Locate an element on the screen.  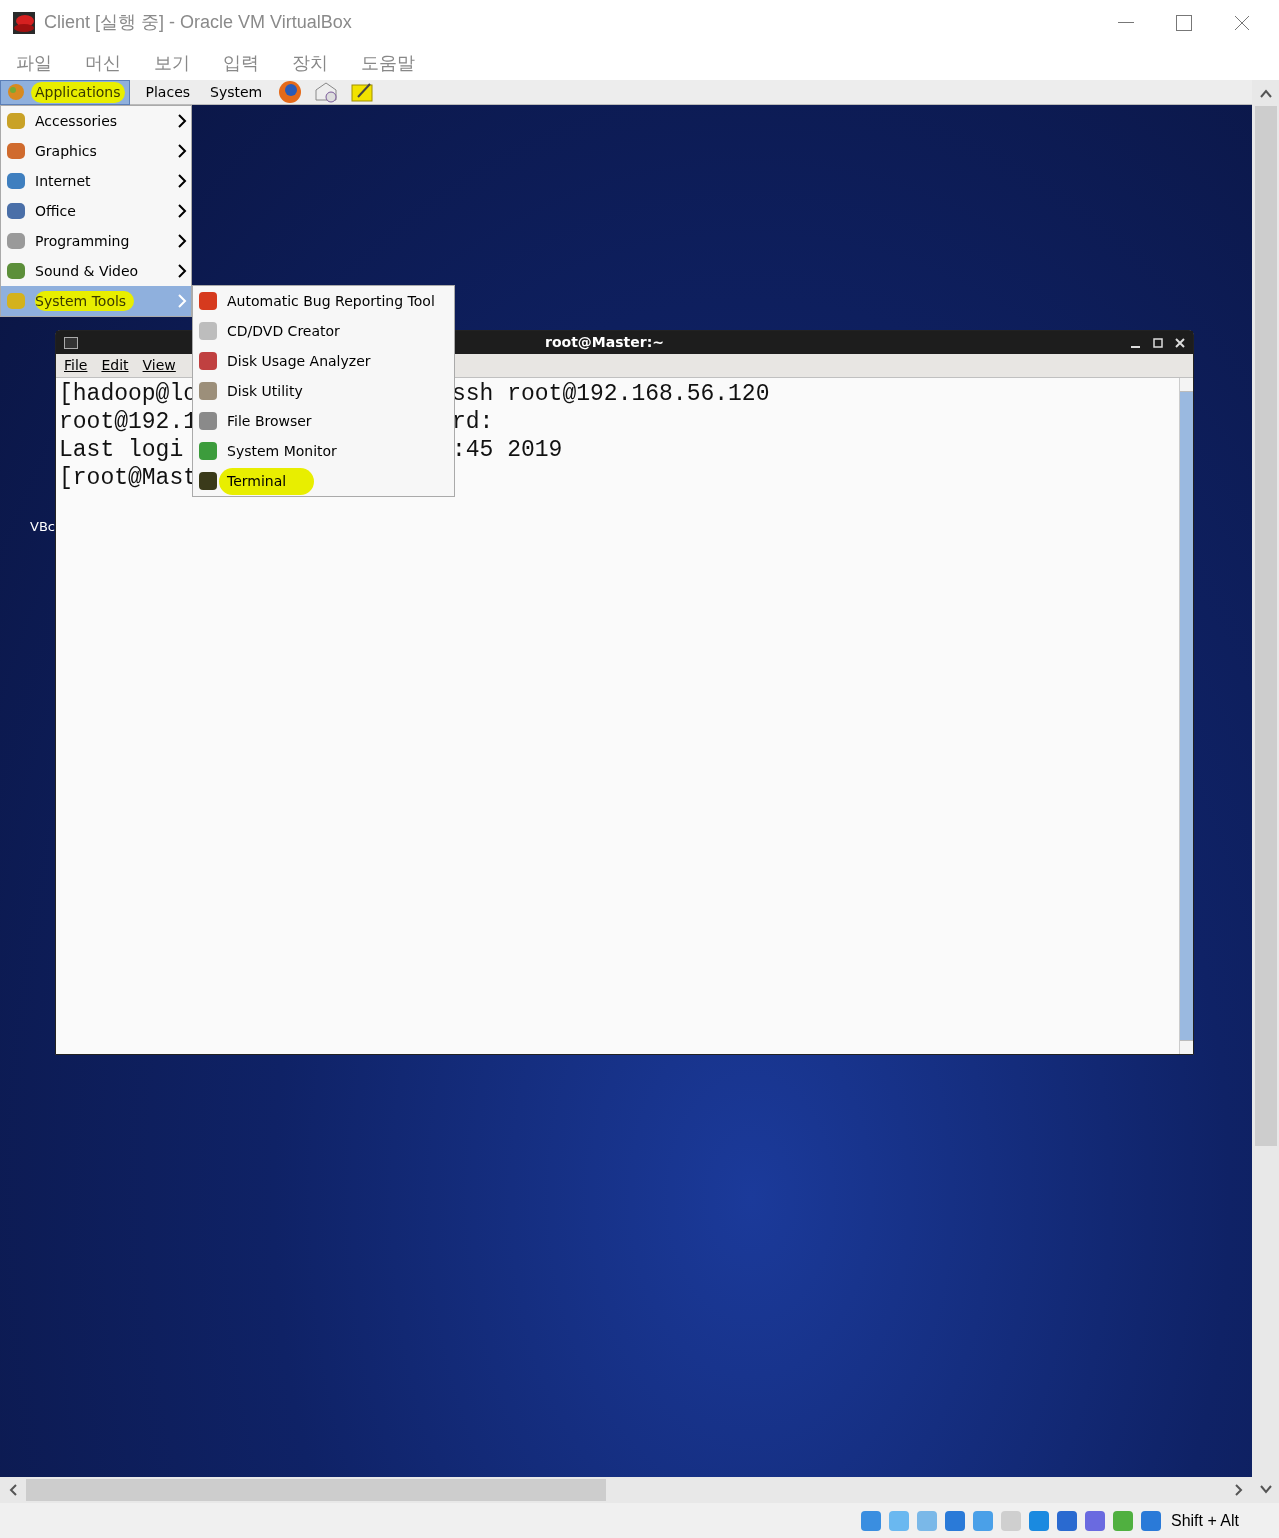
terminal-menu-item: Edit is located at coordinates (115, 365).